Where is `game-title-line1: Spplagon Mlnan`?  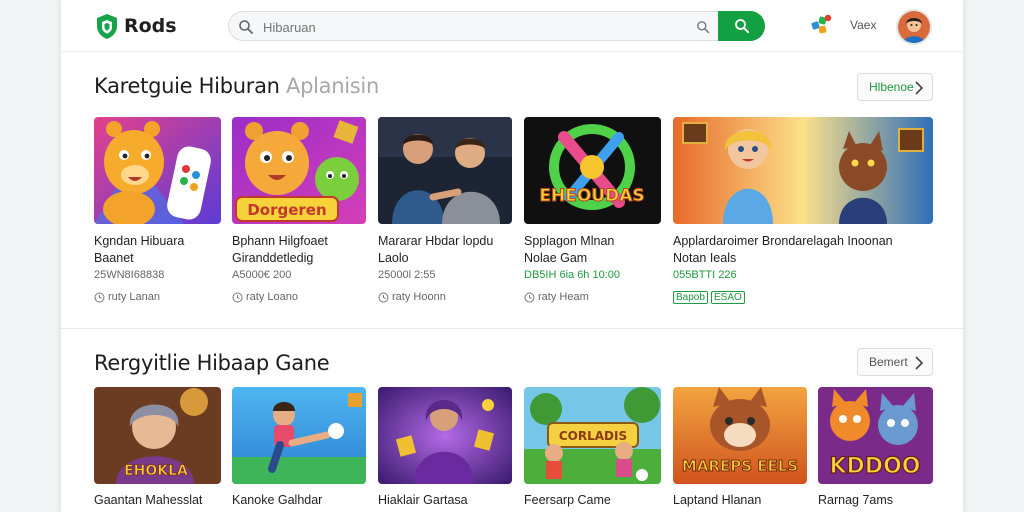 game-title-line1: Spplagon Mlnan is located at coordinates (569, 241).